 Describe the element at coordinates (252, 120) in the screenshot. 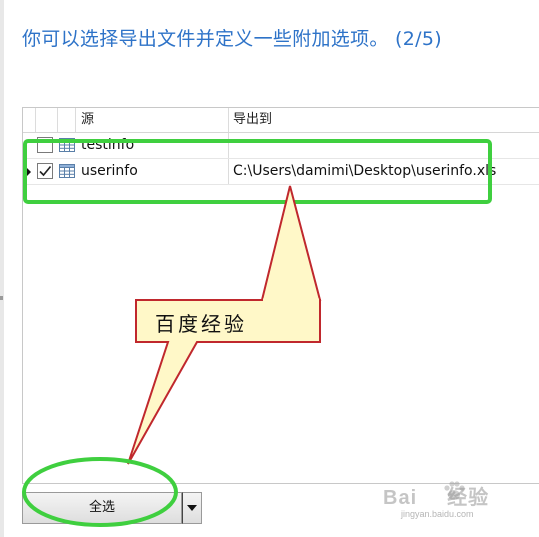

I see `column-header-export-to: 导出到` at that location.